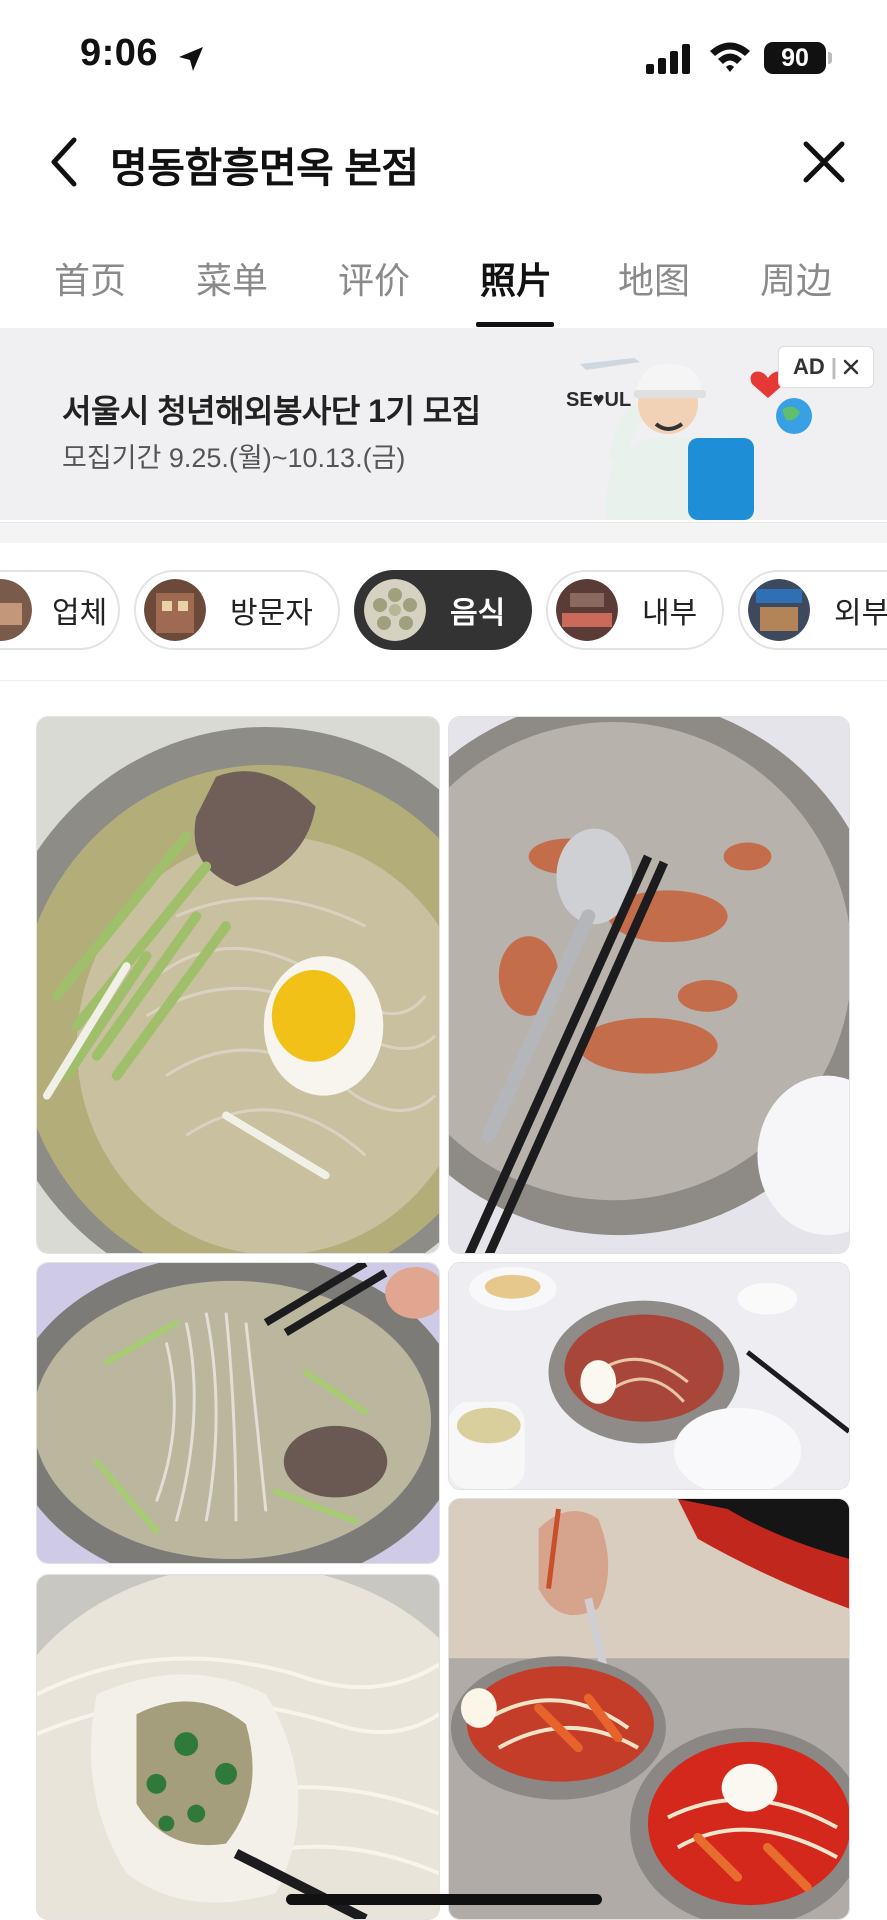  I want to click on battery-level: 90, so click(795, 57).